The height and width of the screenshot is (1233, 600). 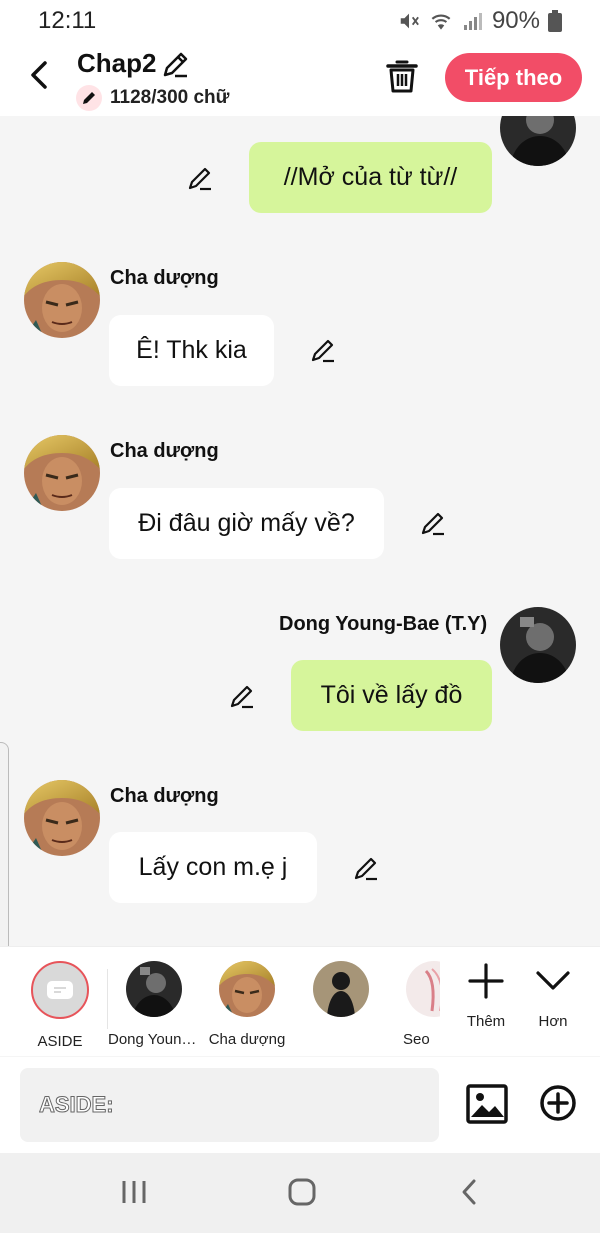 I want to click on home-icon, so click(x=302, y=1192).